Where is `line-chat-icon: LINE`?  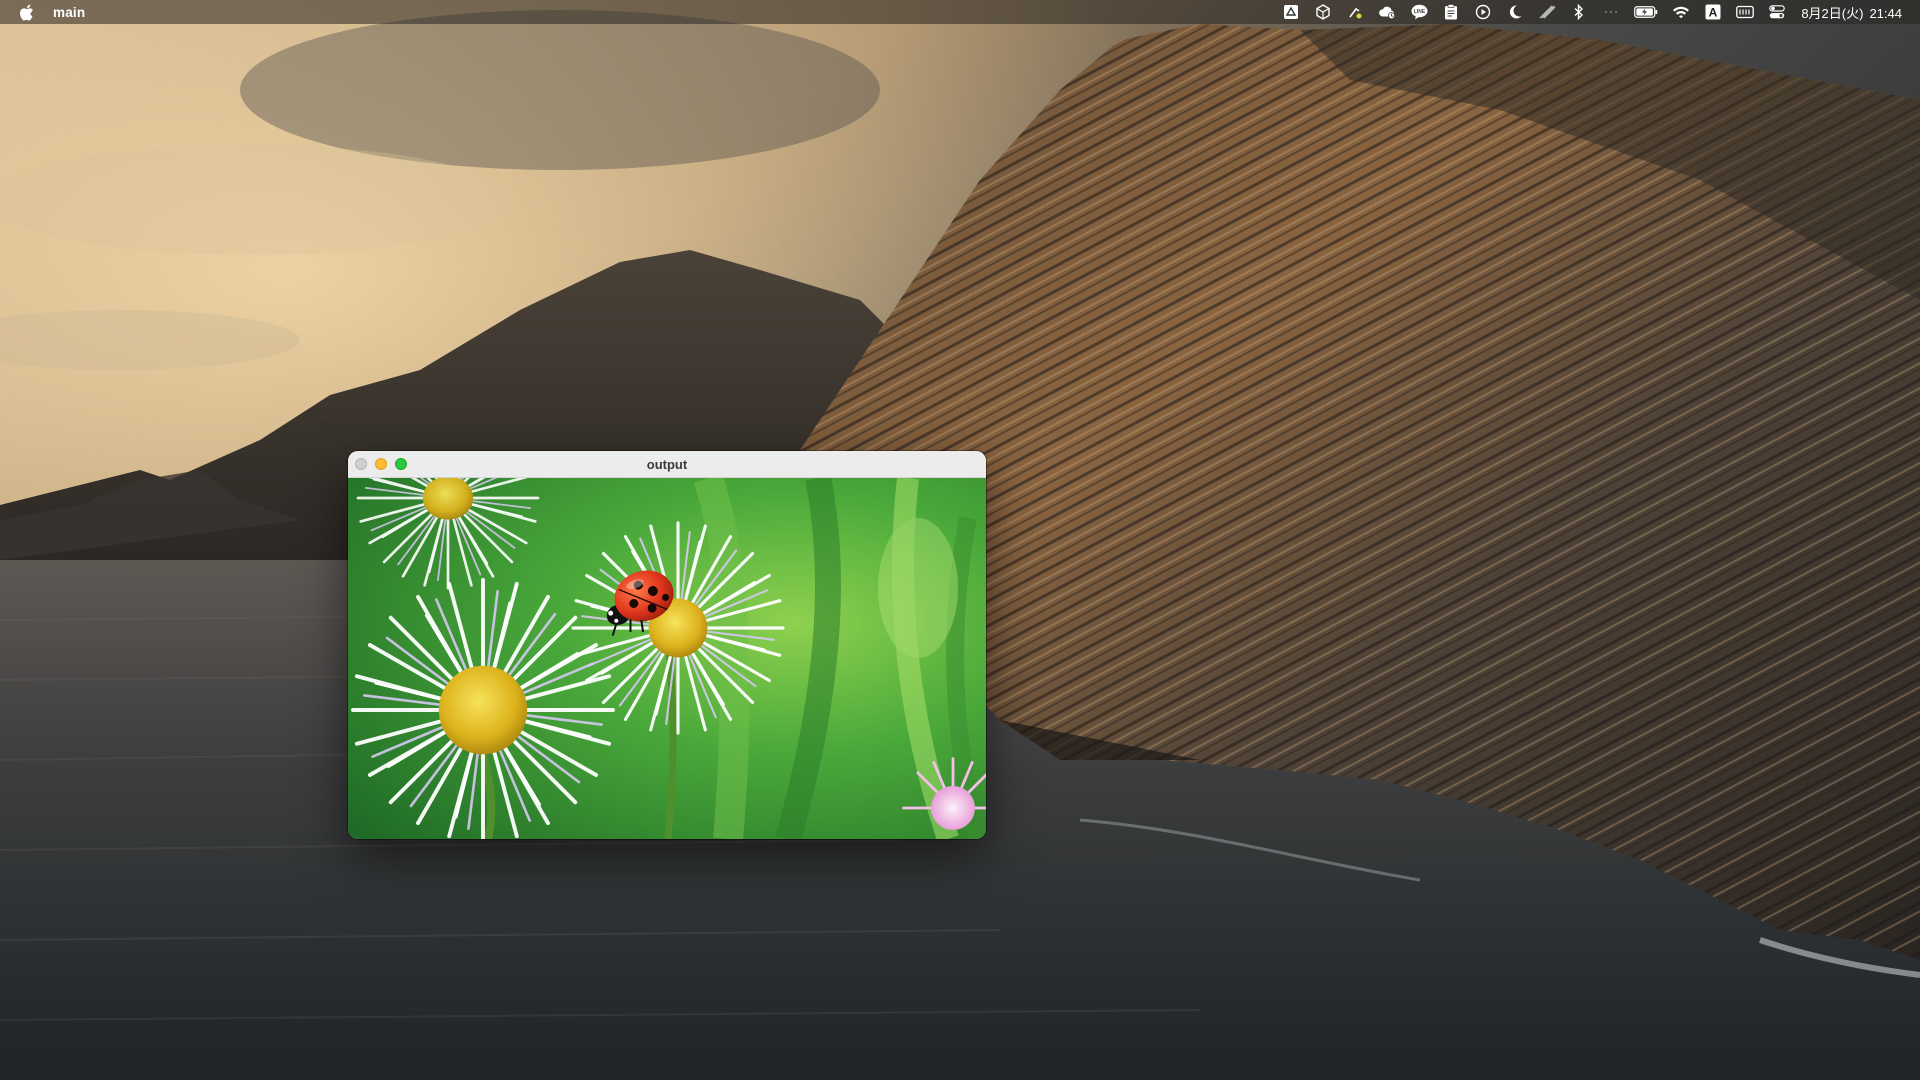 line-chat-icon: LINE is located at coordinates (1419, 12).